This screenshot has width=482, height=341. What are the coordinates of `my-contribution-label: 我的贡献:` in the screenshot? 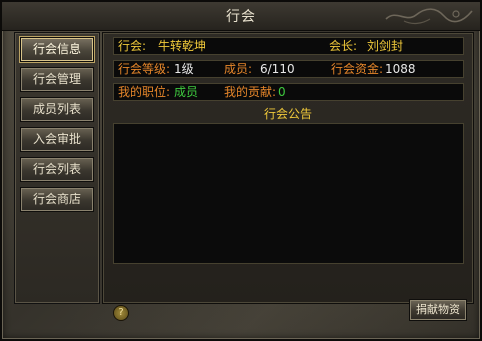 It's located at (250, 92).